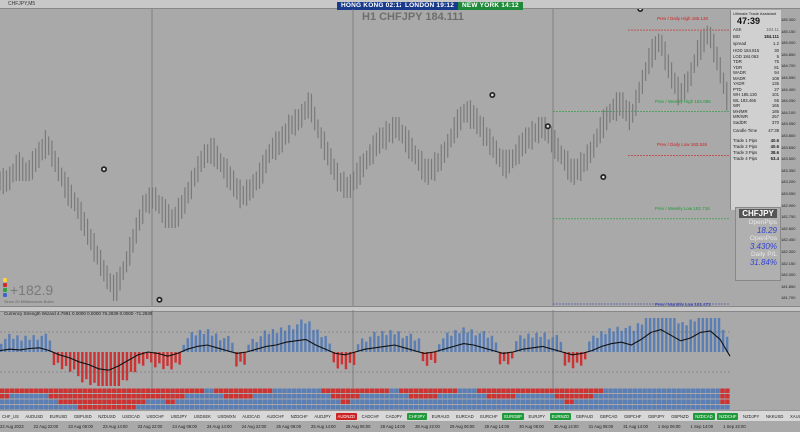 Image resolution: width=800 pixels, height=432 pixels. What do you see at coordinates (34, 416) in the screenshot?
I see `symbol-button: AUDUSD` at bounding box center [34, 416].